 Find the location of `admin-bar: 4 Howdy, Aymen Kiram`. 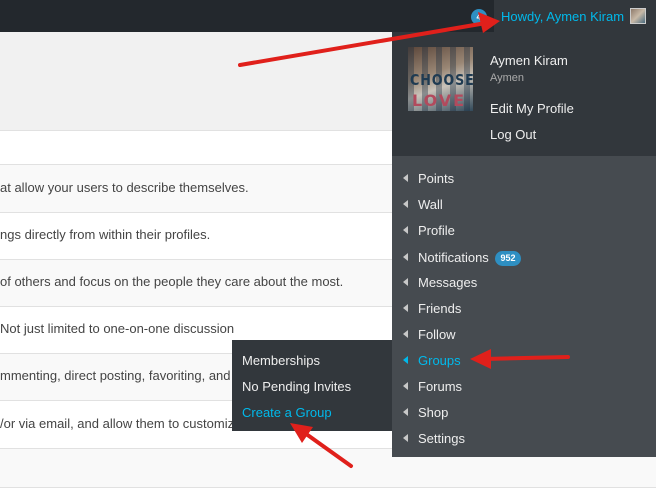

admin-bar: 4 Howdy, Aymen Kiram is located at coordinates (328, 16).